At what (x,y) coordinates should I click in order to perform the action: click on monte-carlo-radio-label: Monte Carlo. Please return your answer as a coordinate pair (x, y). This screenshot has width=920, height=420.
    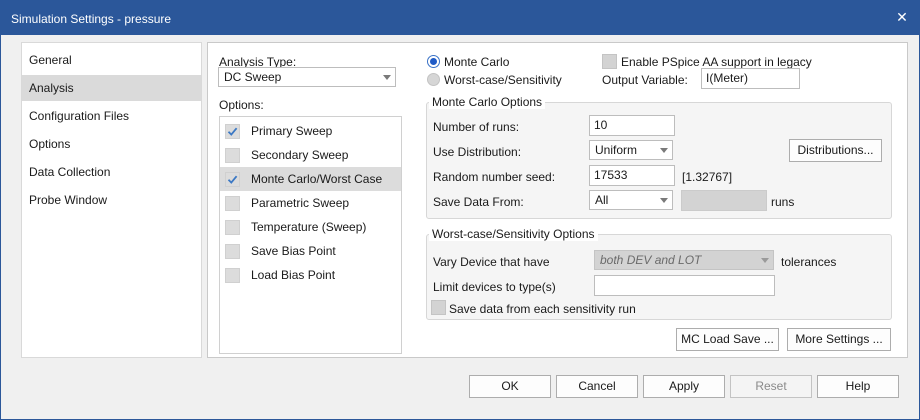
    Looking at the image, I should click on (477, 62).